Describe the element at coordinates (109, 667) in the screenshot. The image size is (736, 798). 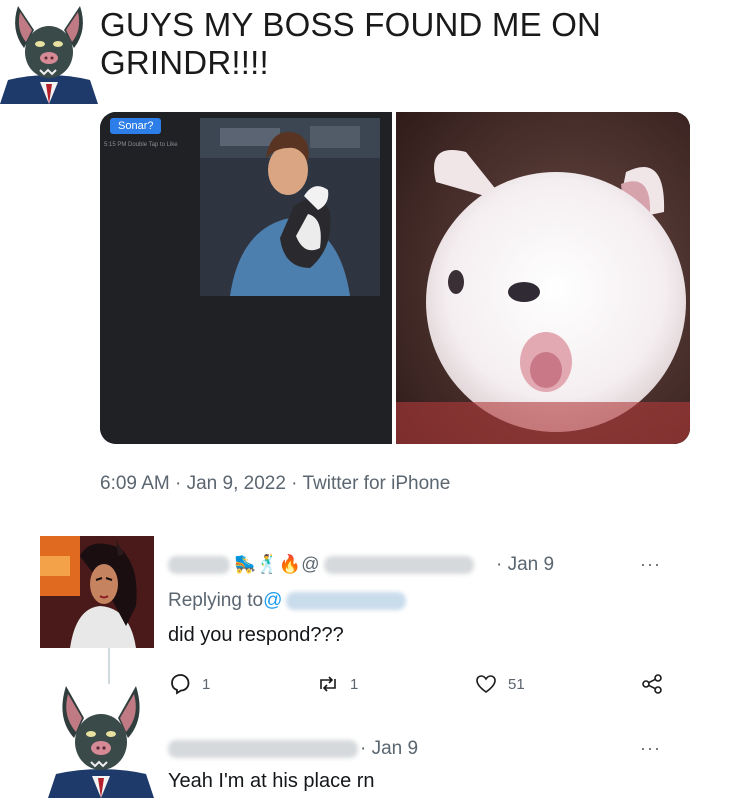
I see `thread-line` at that location.